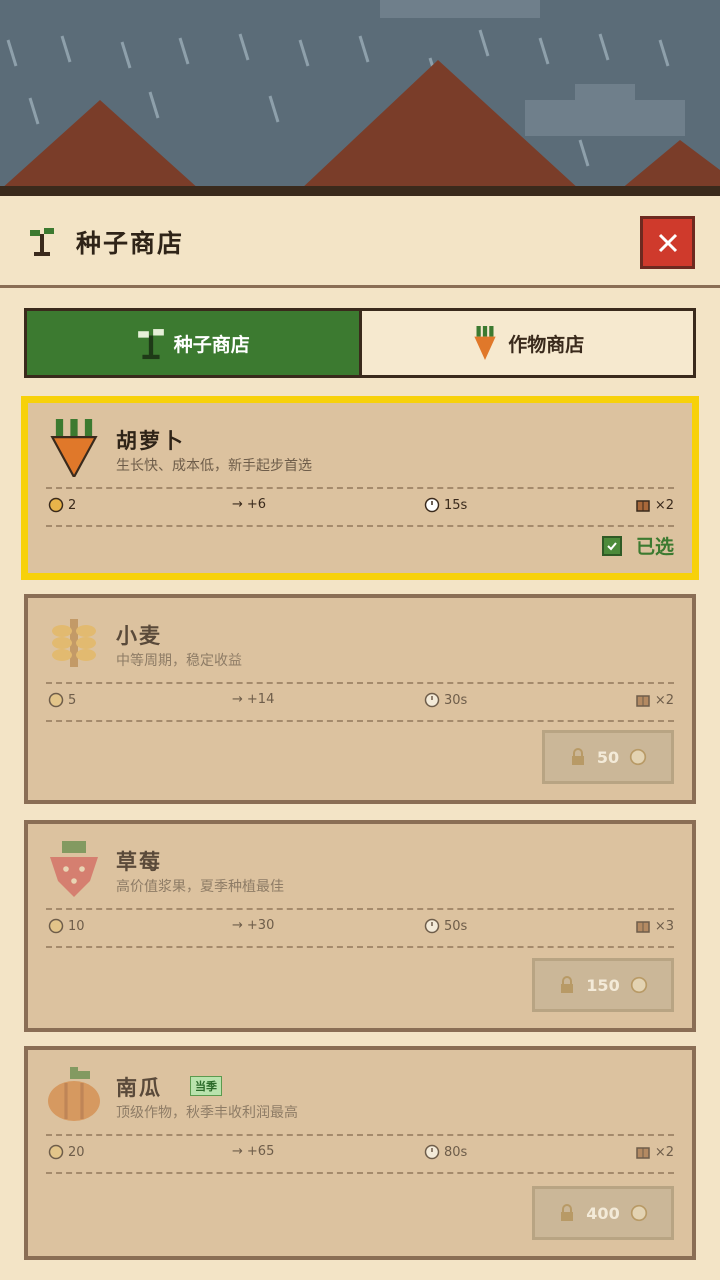  I want to click on seed-name: 南瓜, so click(139, 1088).